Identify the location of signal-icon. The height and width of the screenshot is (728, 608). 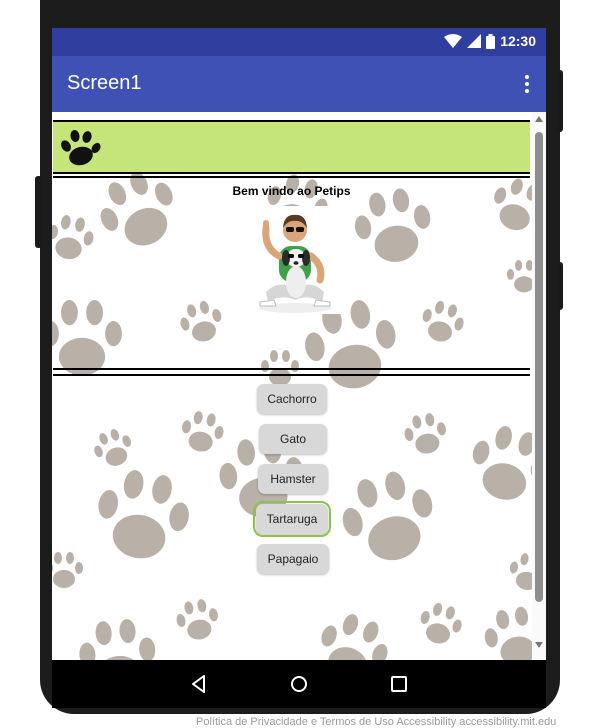
(474, 41).